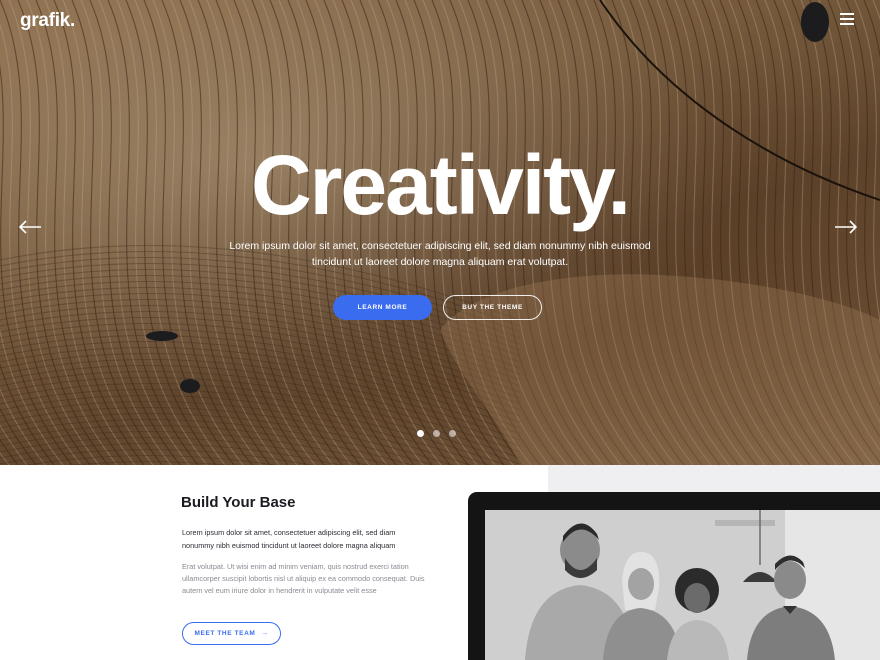  I want to click on brand-logo: grafik., so click(47, 21).